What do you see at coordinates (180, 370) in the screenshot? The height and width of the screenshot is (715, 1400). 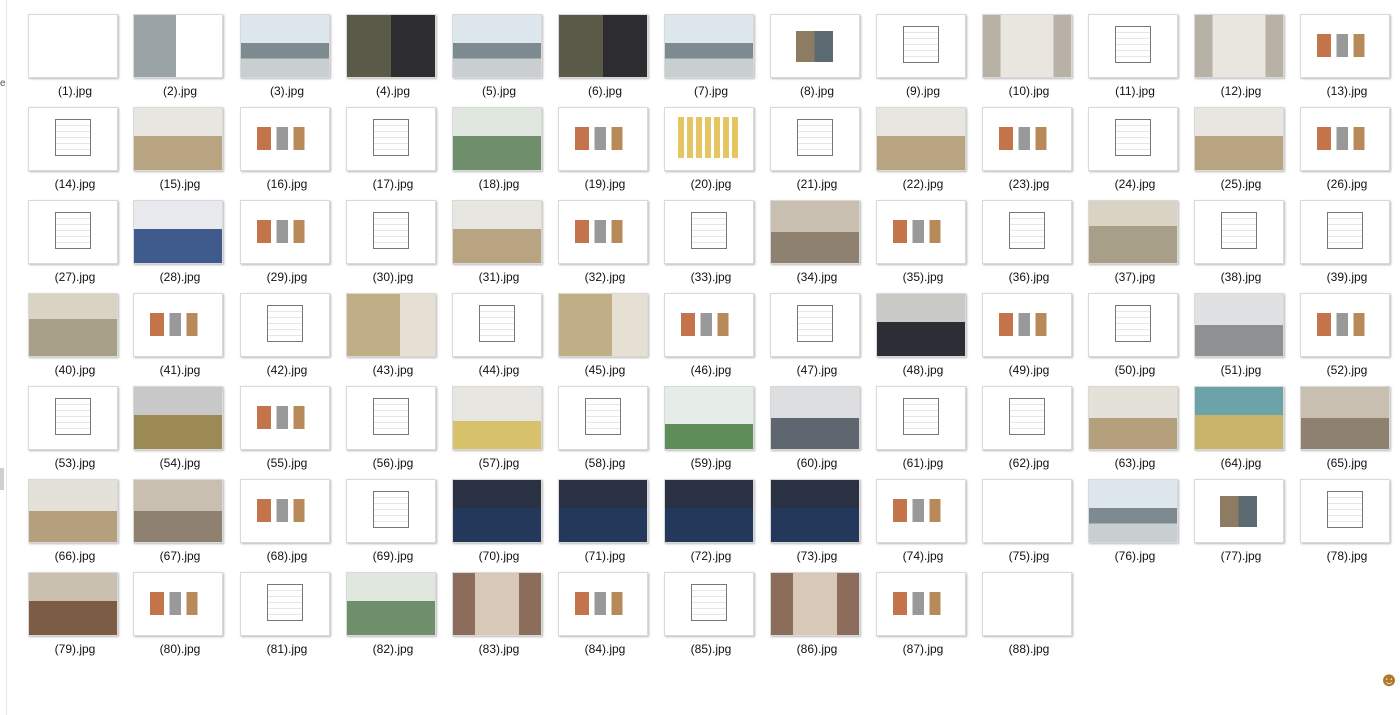 I see `file-name-label: (41).jpg` at bounding box center [180, 370].